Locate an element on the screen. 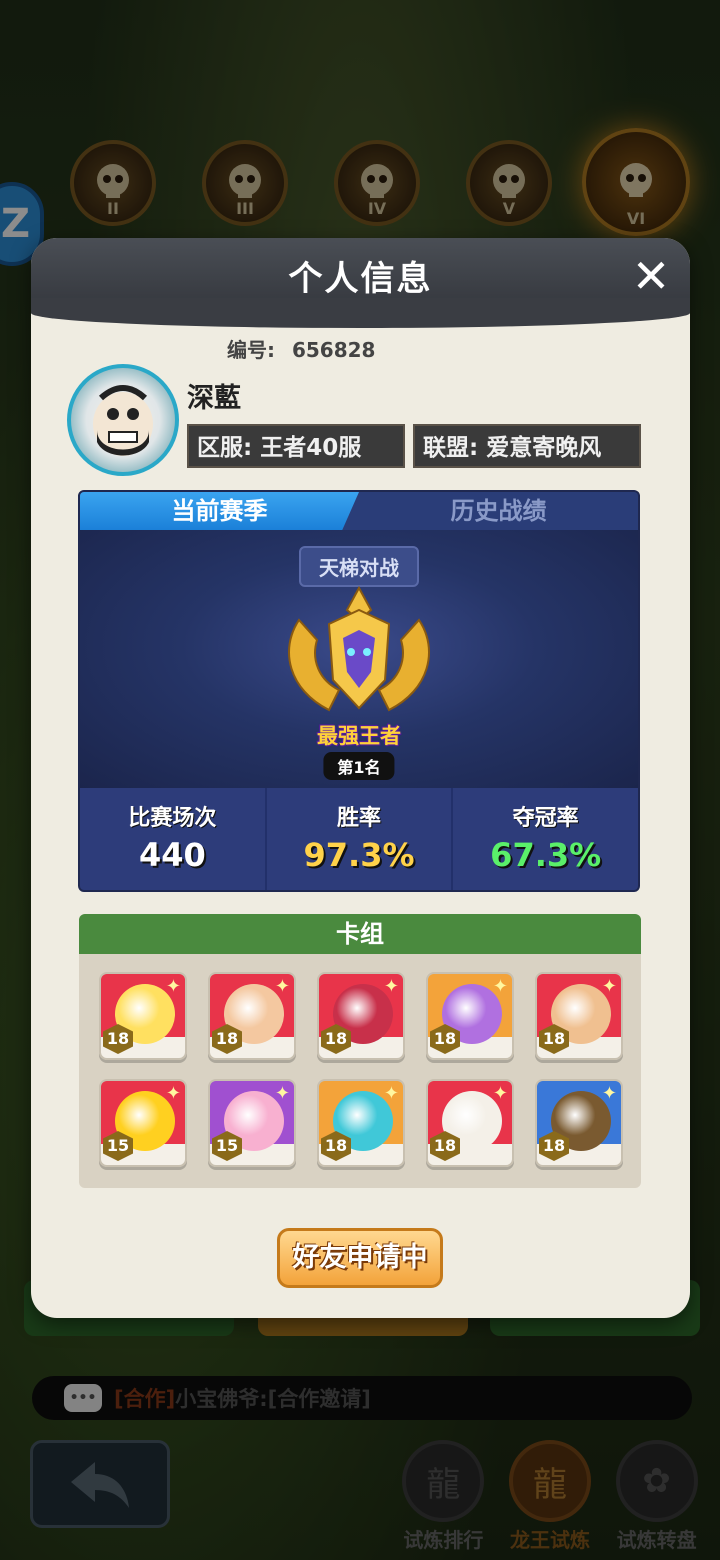  stat-matches: 比赛场次 440 is located at coordinates (173, 839).